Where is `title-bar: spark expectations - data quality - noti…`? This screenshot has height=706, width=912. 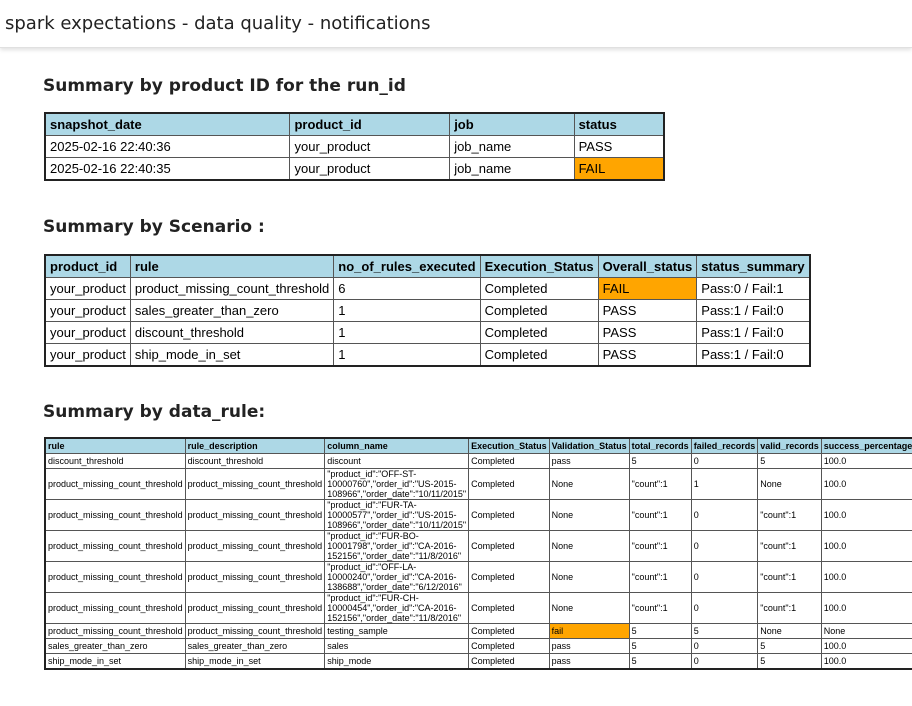
title-bar: spark expectations - data quality - noti… is located at coordinates (456, 24).